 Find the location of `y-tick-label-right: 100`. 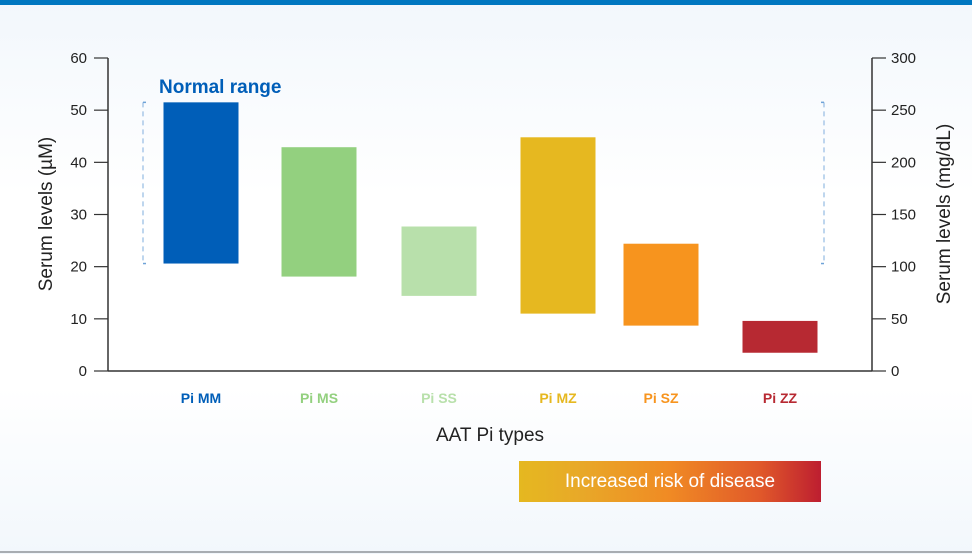

y-tick-label-right: 100 is located at coordinates (903, 267).